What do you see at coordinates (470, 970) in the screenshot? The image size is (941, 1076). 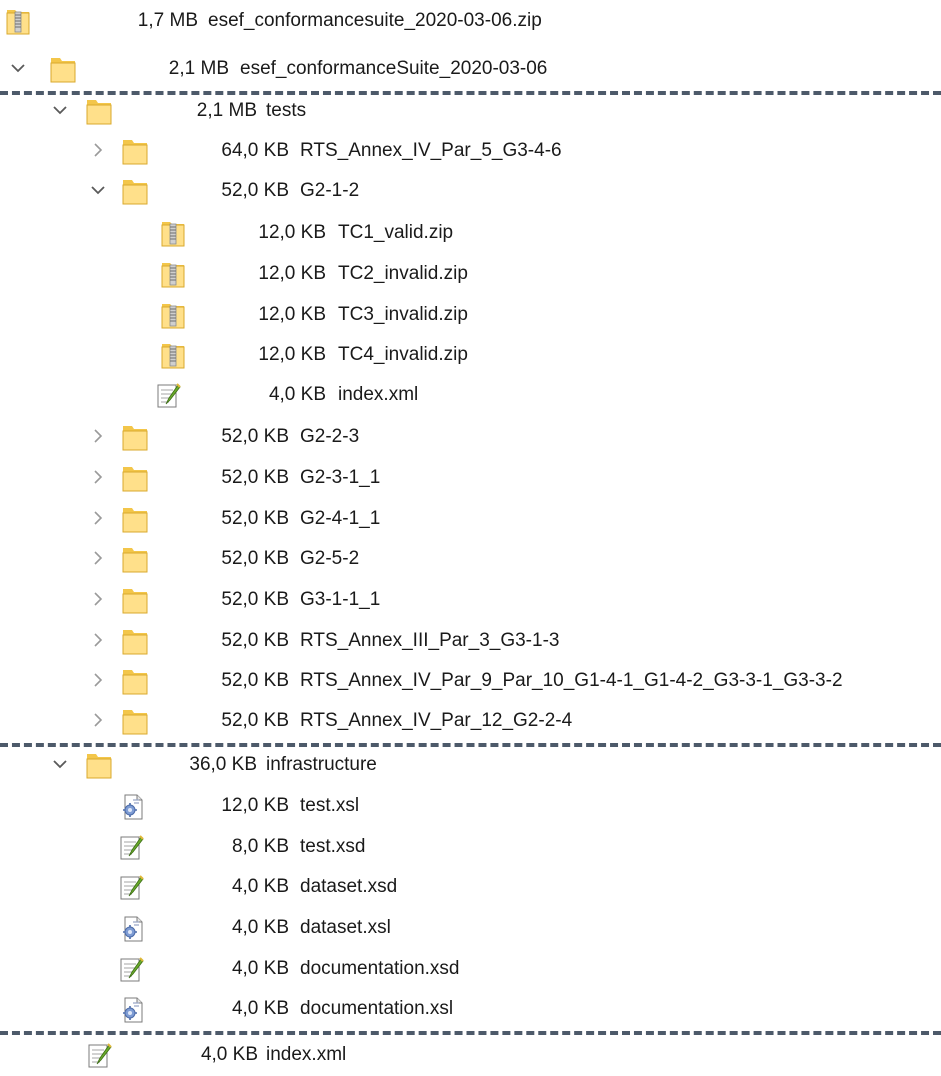 I see `tree-row: 4,0 KB documentation.xsd` at bounding box center [470, 970].